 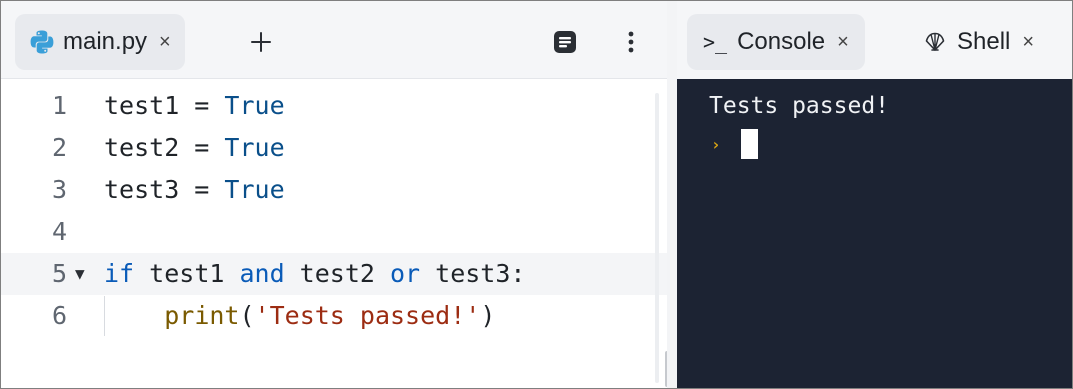 I want to click on tab-label: Shell, so click(x=984, y=41).